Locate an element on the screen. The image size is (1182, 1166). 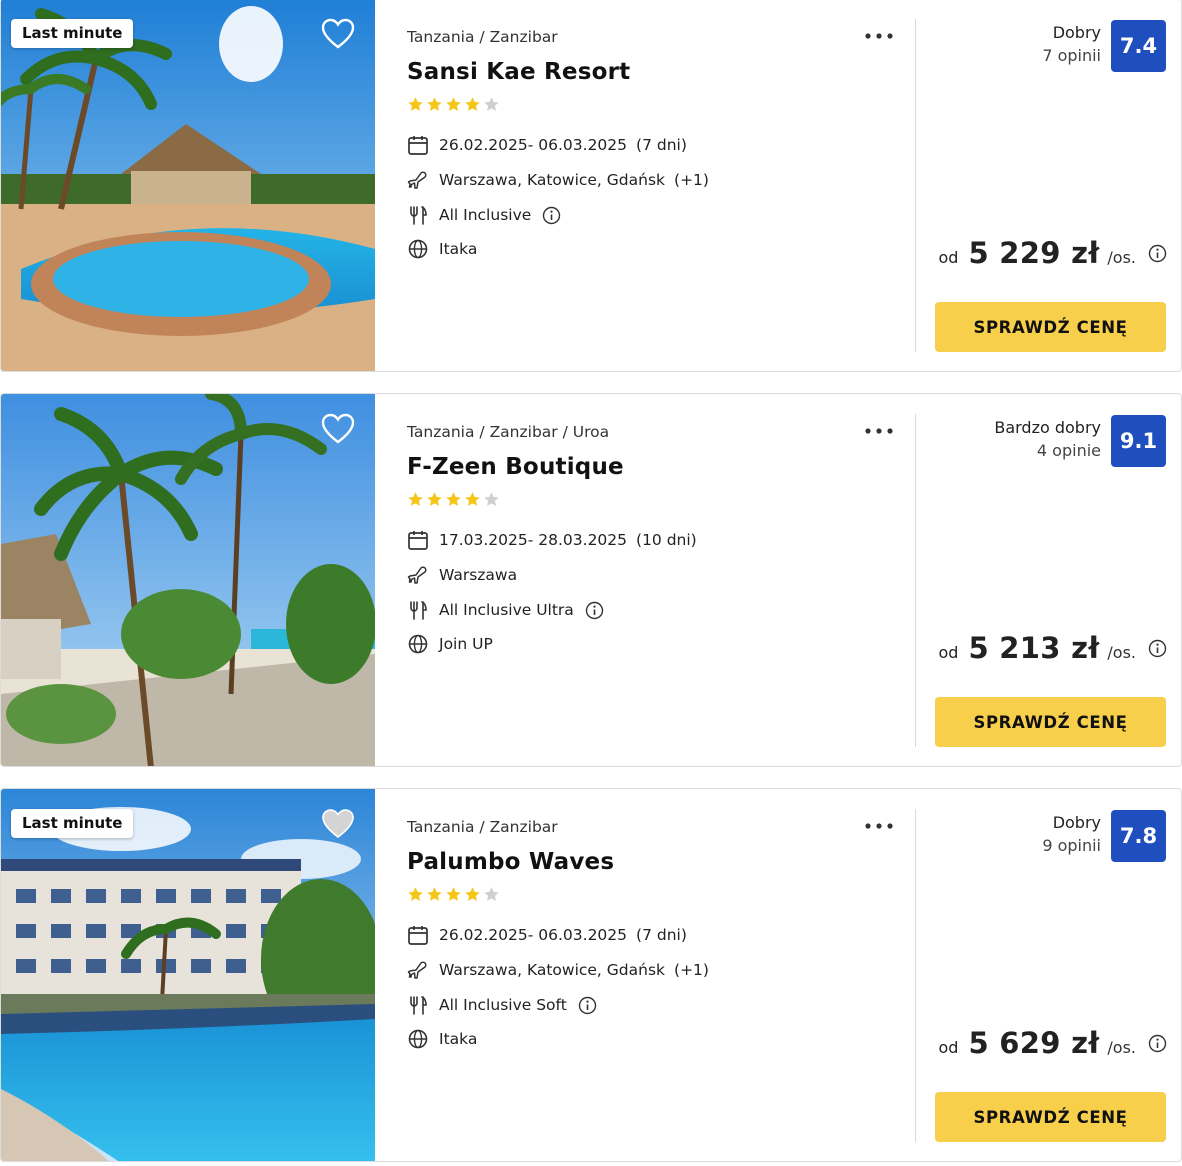
review-count: 4 opinie is located at coordinates (1047, 451).